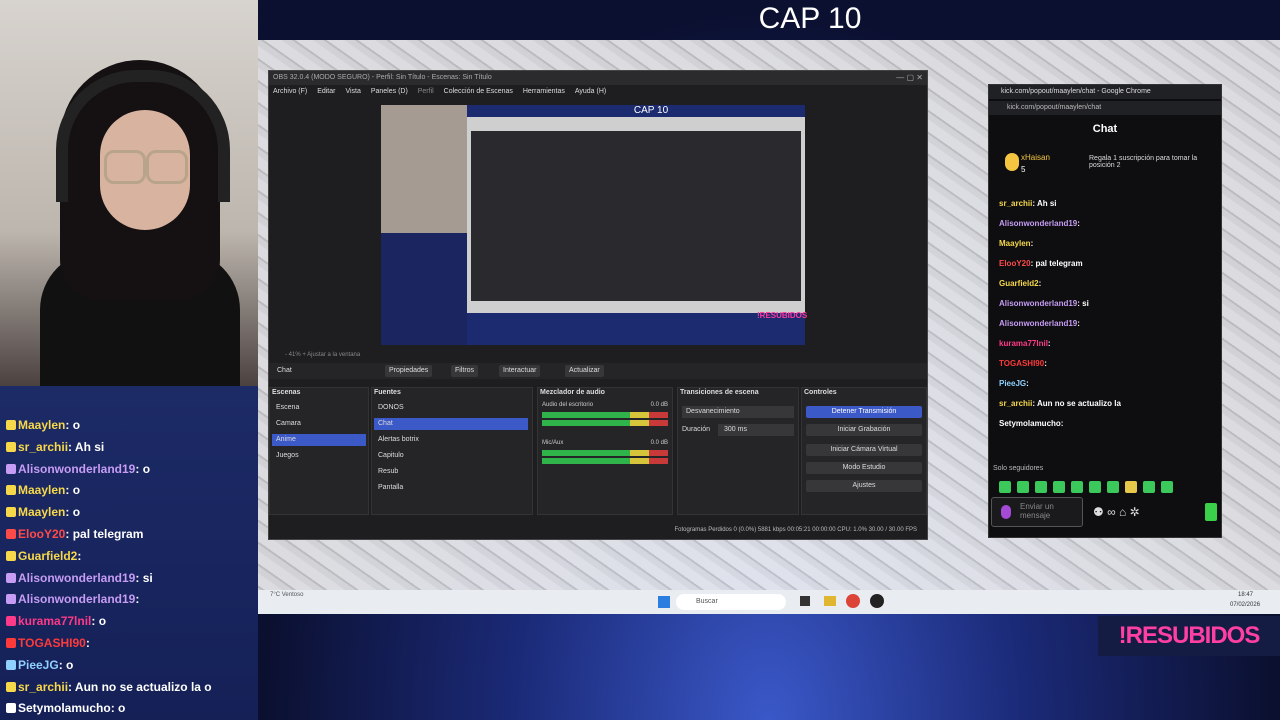 This screenshot has width=1280, height=720. I want to click on source-item: Resub, so click(451, 472).